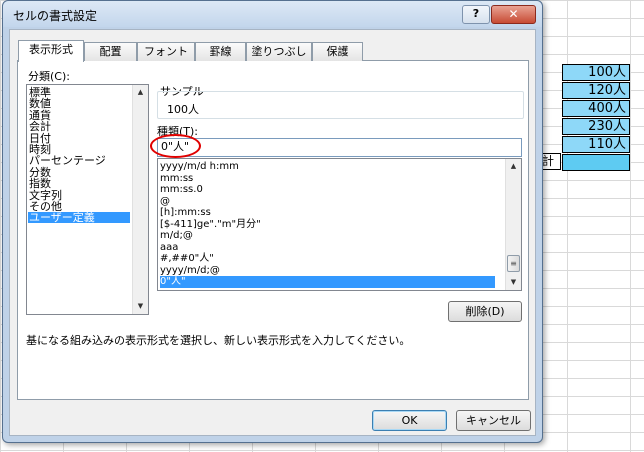 This screenshot has height=452, width=644. Describe the element at coordinates (327, 282) in the screenshot. I see `format-item: 0"人"` at that location.